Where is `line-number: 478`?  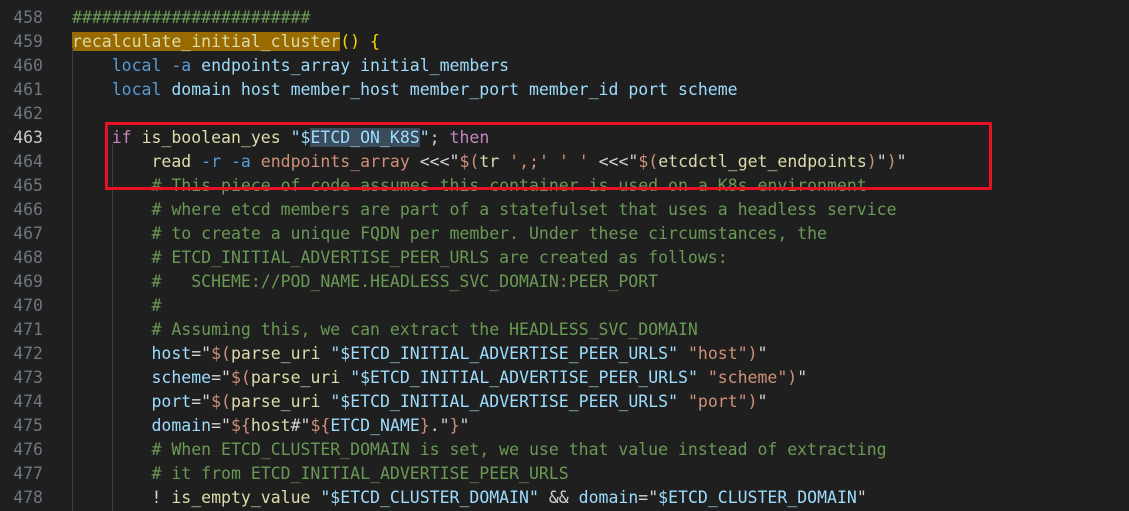 line-number: 478 is located at coordinates (28, 497).